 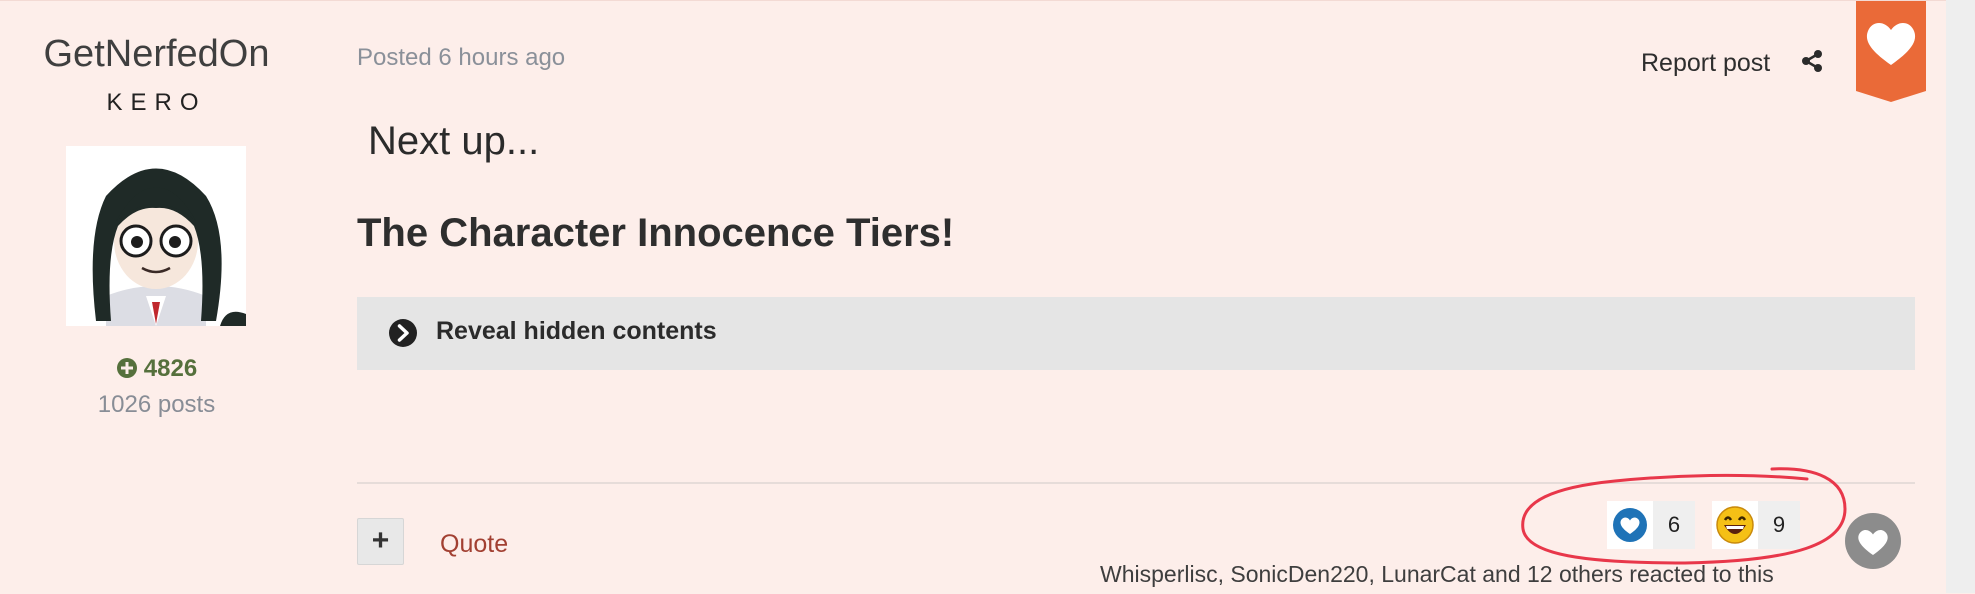 What do you see at coordinates (1960, 296) in the screenshot?
I see `scrollbar` at bounding box center [1960, 296].